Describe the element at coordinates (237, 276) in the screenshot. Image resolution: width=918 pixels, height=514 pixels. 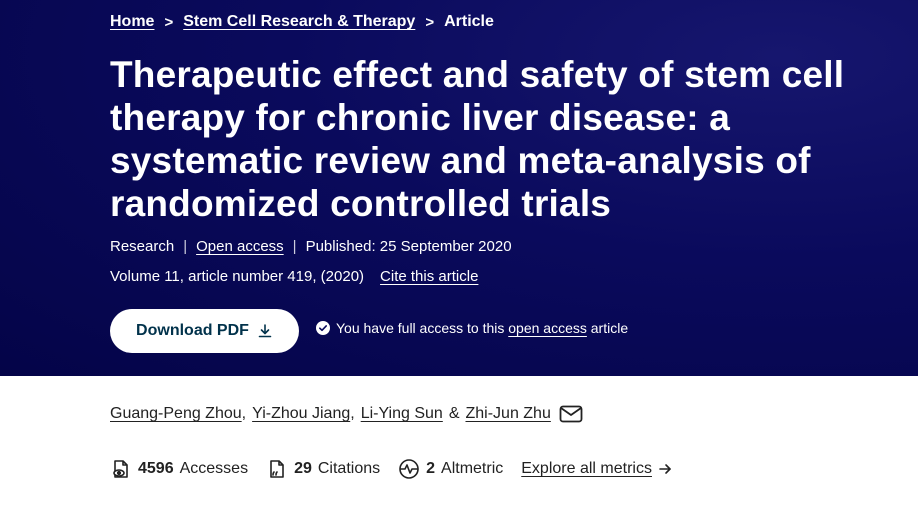
I see `volume-info: Volume 11, article number 419, (2020)` at that location.